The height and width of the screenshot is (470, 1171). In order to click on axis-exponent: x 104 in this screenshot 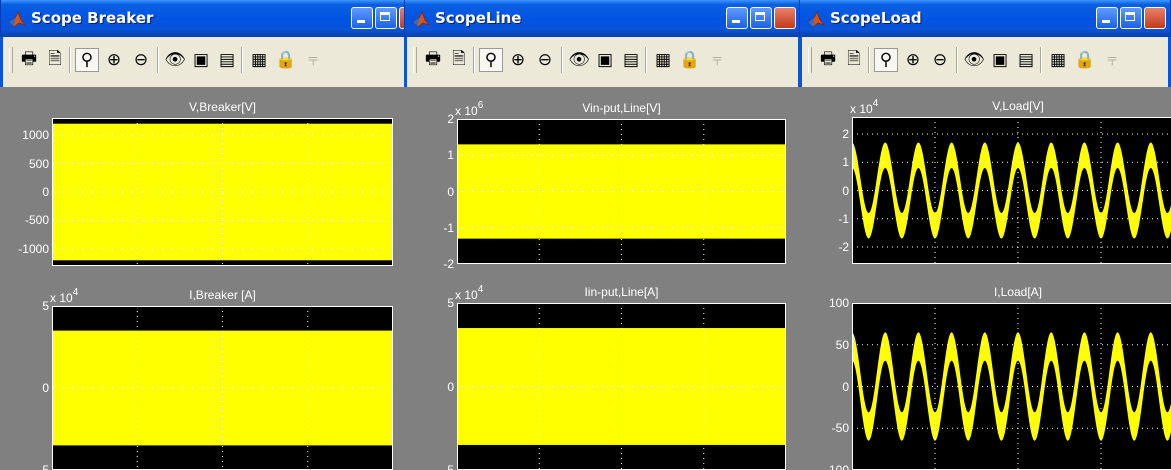, I will do `click(64, 296)`.